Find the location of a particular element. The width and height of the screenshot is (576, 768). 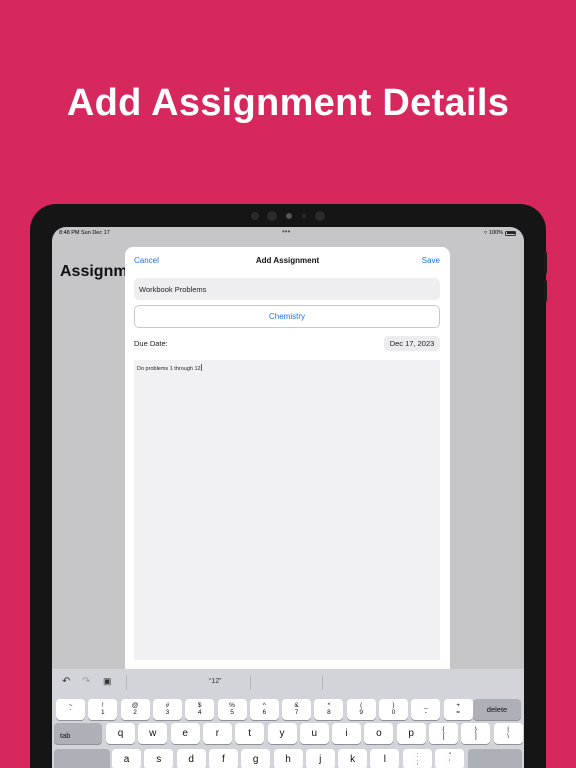

key-char: 7 is located at coordinates (296, 712).